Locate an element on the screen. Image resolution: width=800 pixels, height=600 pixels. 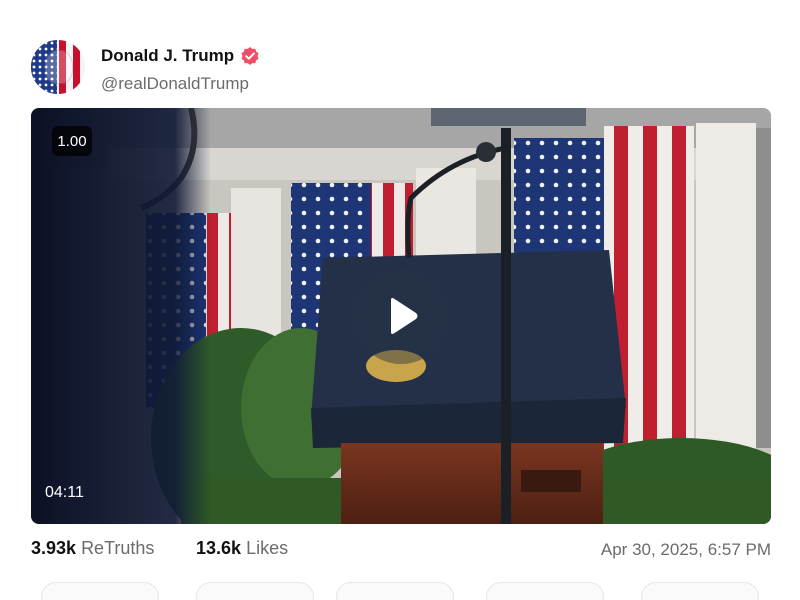
likes-stat: 13.6k Likes is located at coordinates (242, 548).